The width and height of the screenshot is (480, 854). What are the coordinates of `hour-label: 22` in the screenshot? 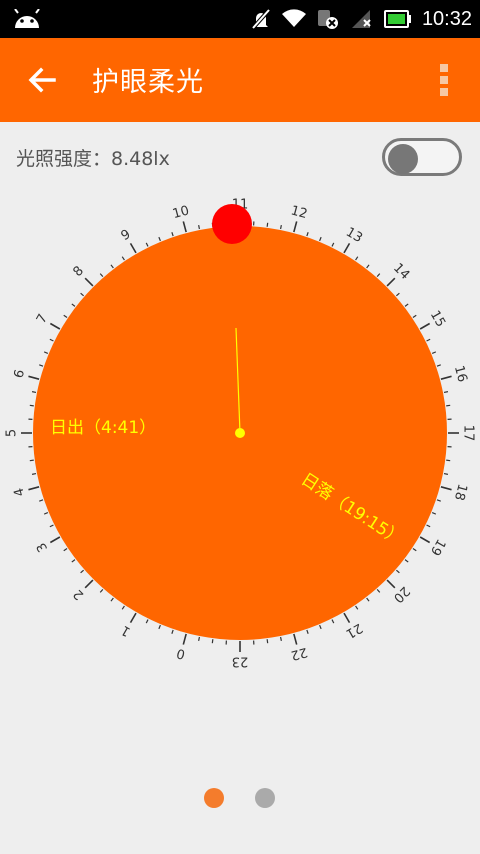 It's located at (299, 653).